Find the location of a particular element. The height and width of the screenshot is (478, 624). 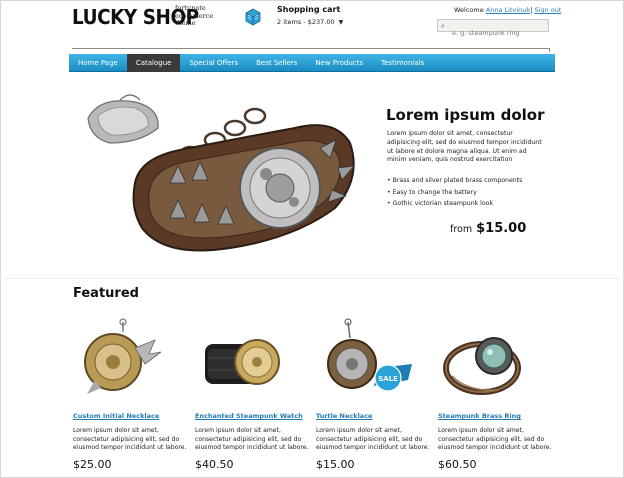

product-name-link: Turtle Necklace is located at coordinates (344, 416).